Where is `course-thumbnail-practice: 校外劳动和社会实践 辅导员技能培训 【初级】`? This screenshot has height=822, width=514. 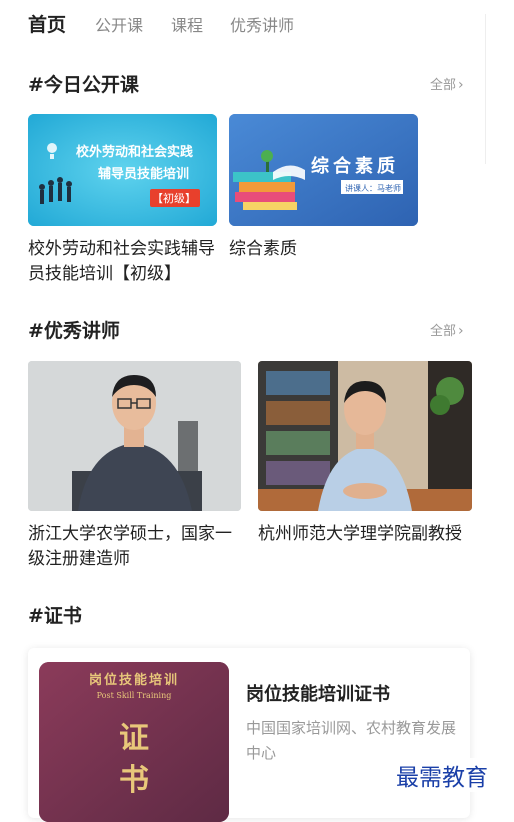
course-thumbnail-practice: 校外劳动和社会实践 辅导员技能培训 【初级】 is located at coordinates (122, 170).